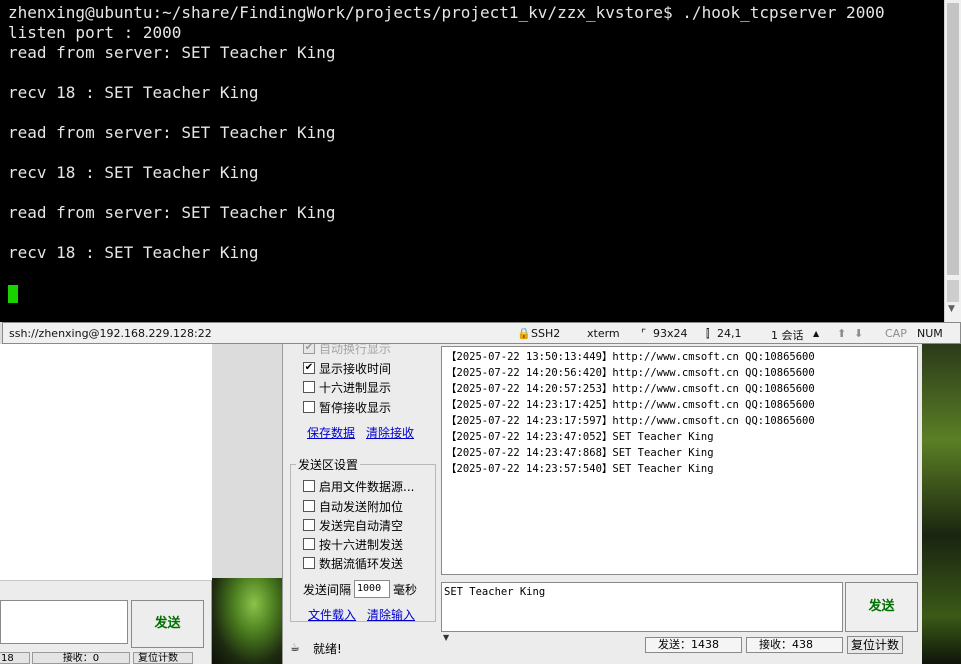 The width and height of the screenshot is (961, 664). I want to click on background-statusbar: 18 接收：0 复位计数, so click(106, 658).